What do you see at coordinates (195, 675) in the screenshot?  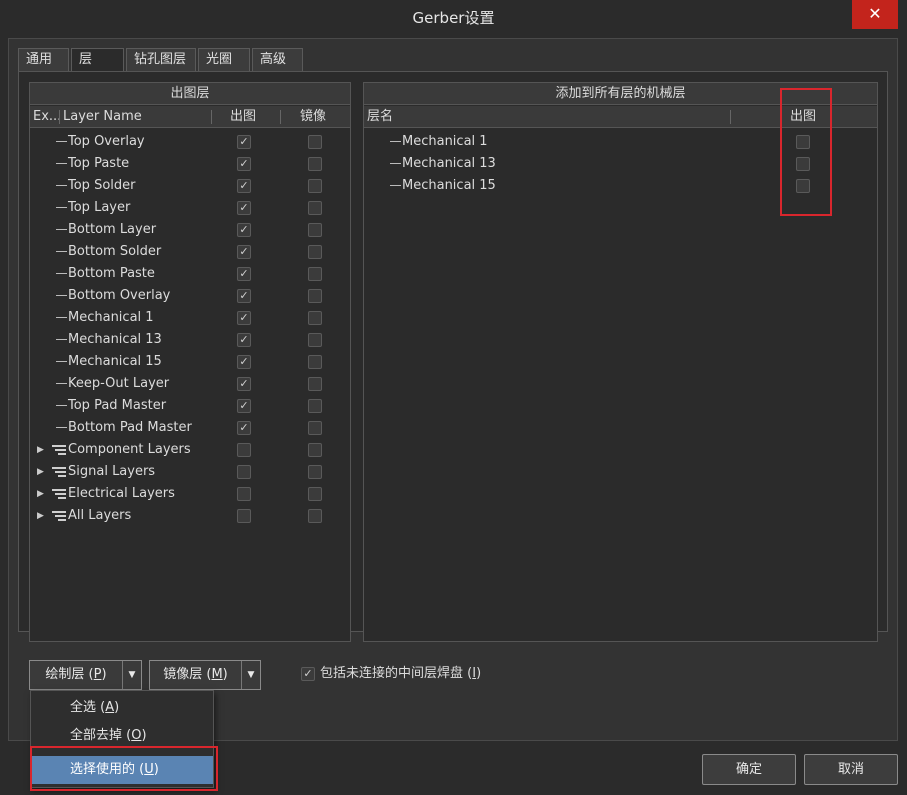 I see `mirror-layers-button-label: 镜像层 (M)` at bounding box center [195, 675].